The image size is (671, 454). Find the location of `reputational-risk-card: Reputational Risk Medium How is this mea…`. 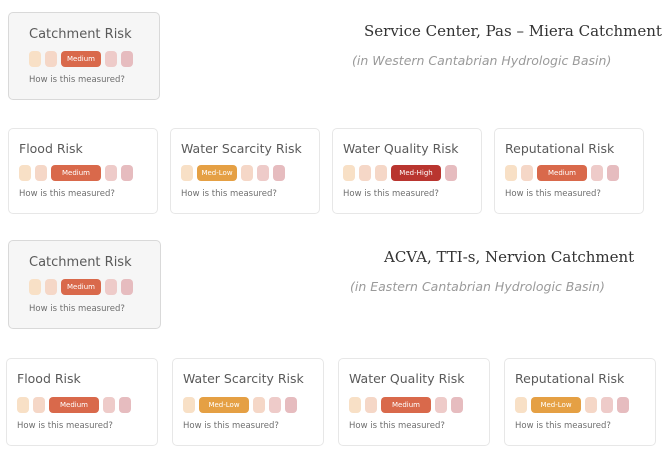

reputational-risk-card: Reputational Risk Medium How is this mea… is located at coordinates (569, 171).